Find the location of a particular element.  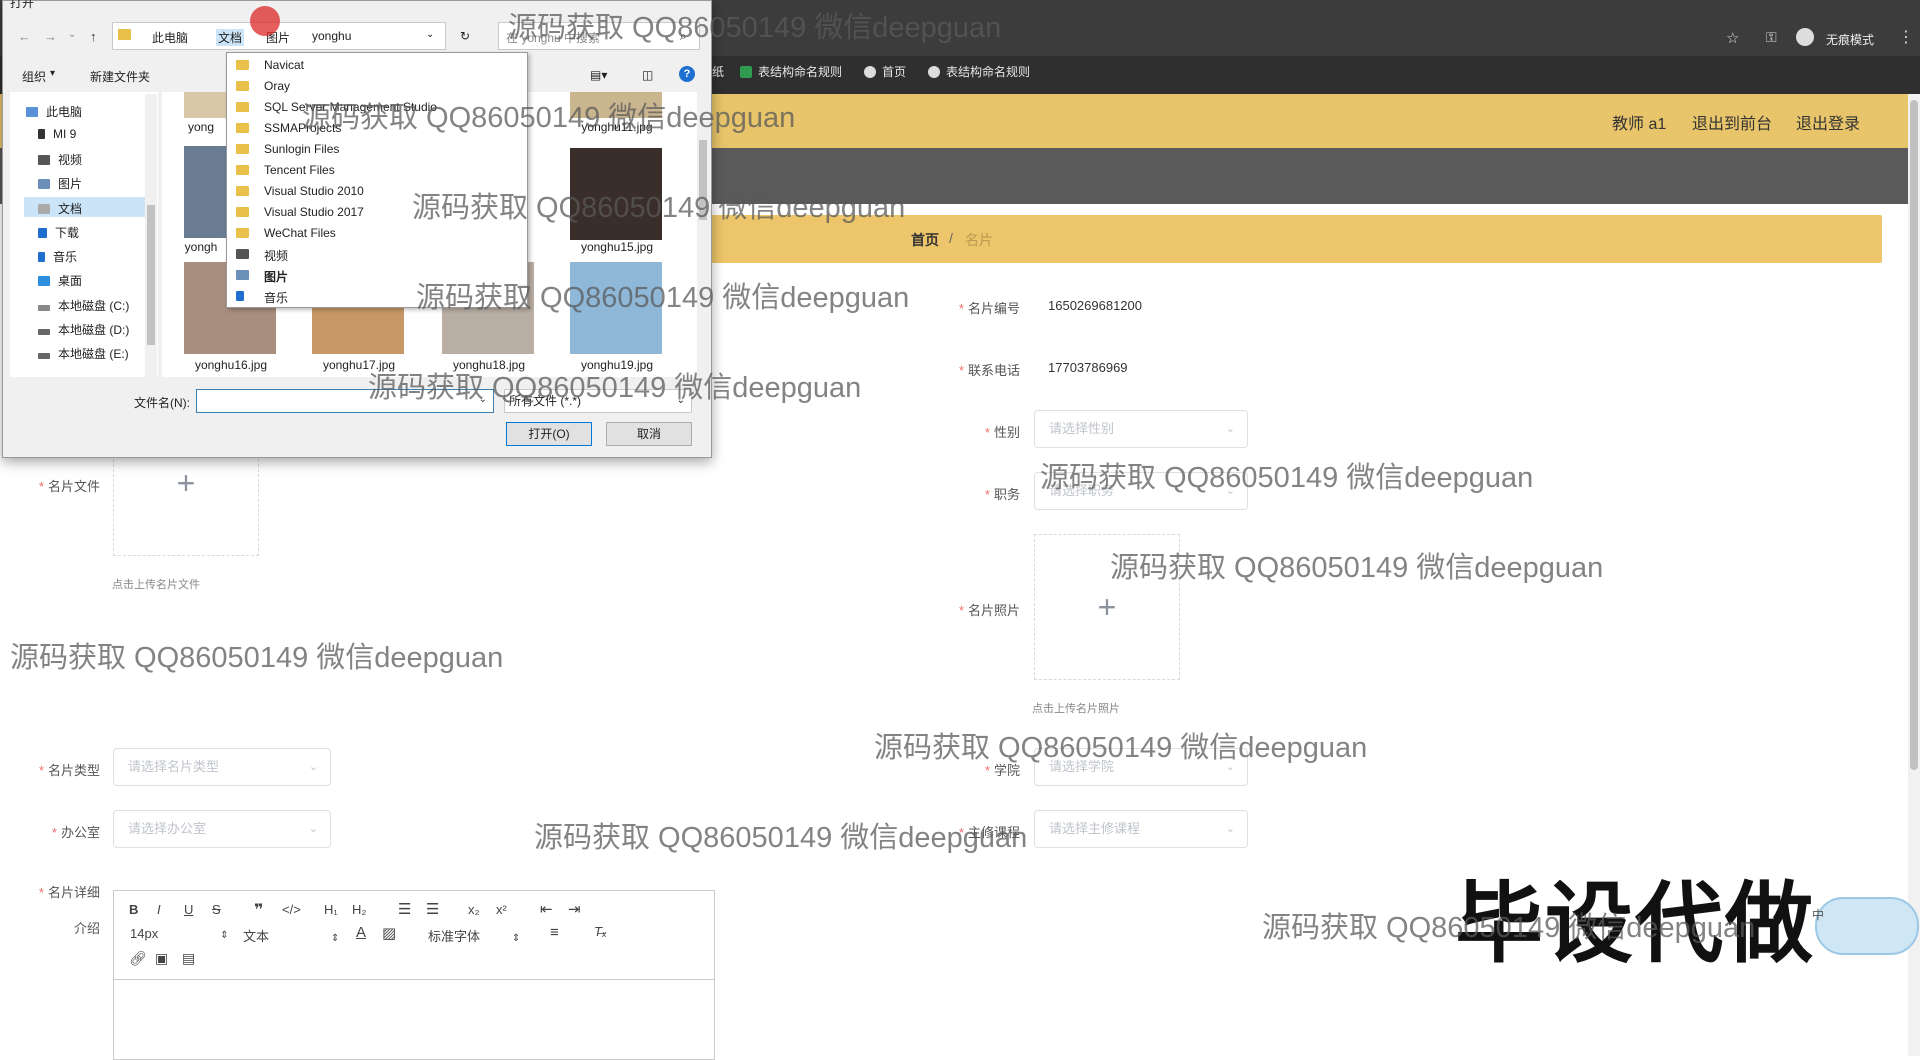

tree-item: MI 9 is located at coordinates (57, 134).